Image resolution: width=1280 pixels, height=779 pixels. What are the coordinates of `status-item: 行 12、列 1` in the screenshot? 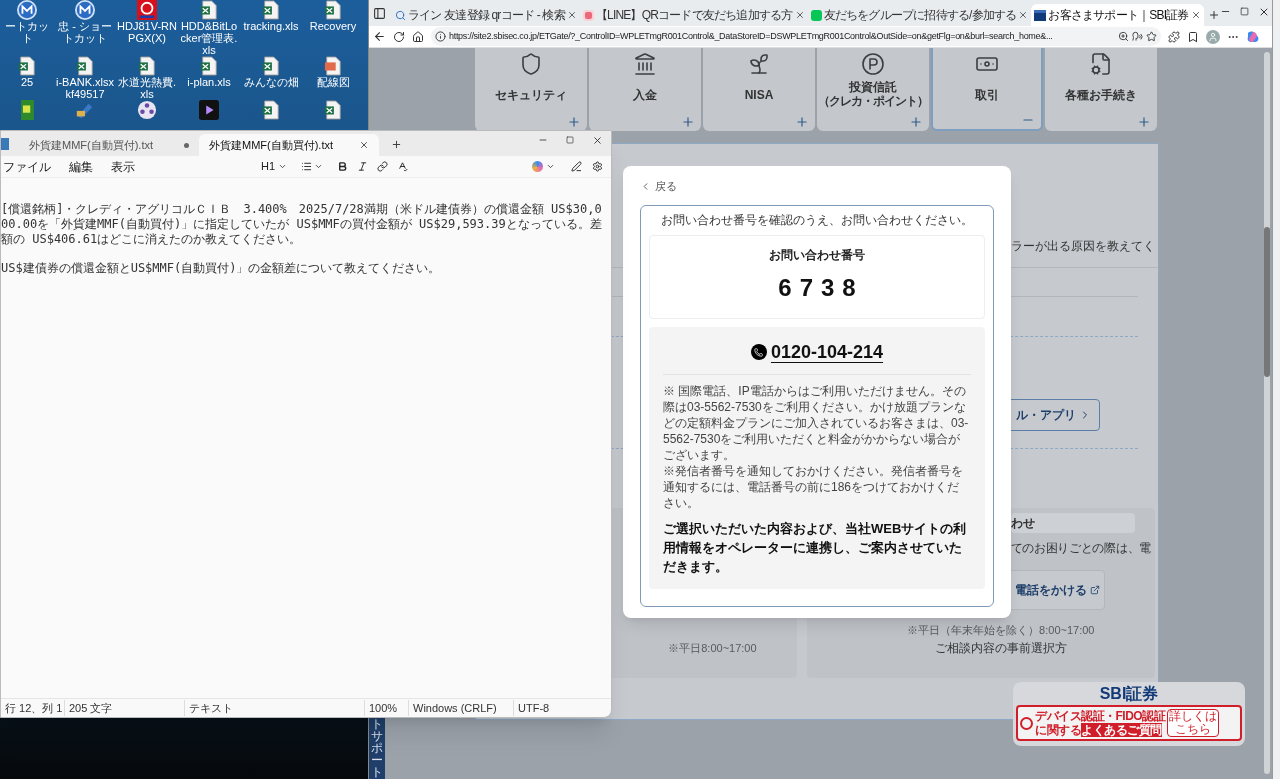 It's located at (33, 708).